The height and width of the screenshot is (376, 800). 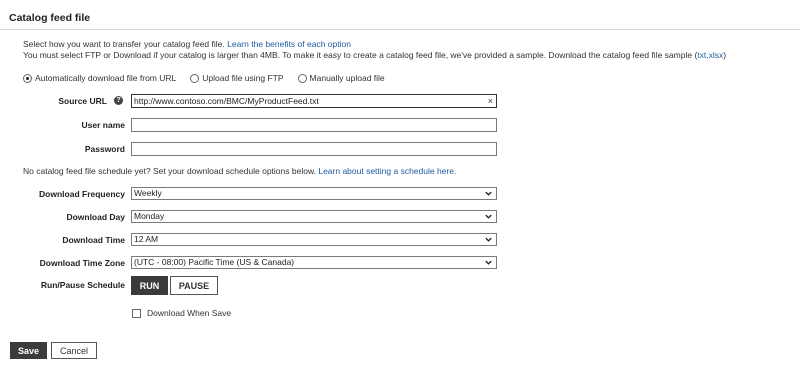 I want to click on download-when-save-checkbox, so click(x=136, y=313).